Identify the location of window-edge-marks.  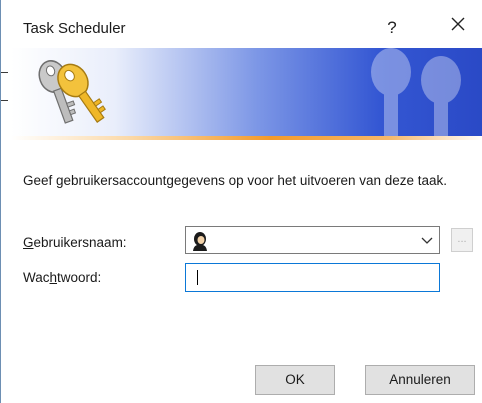
(6, 201).